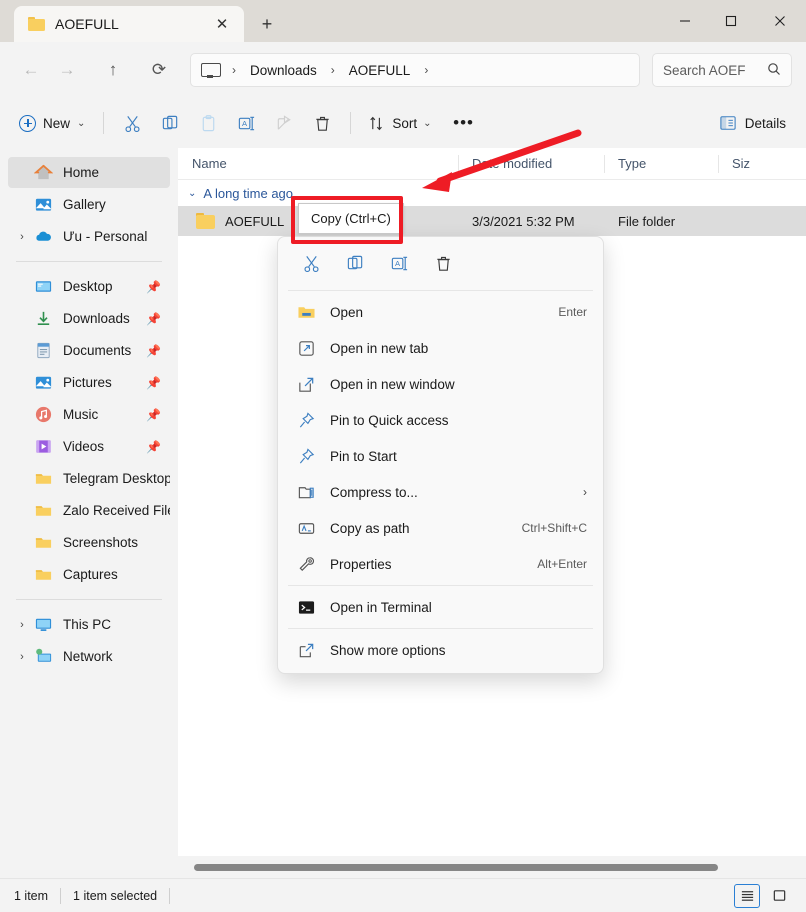  I want to click on close-icon: ✕, so click(222, 24).